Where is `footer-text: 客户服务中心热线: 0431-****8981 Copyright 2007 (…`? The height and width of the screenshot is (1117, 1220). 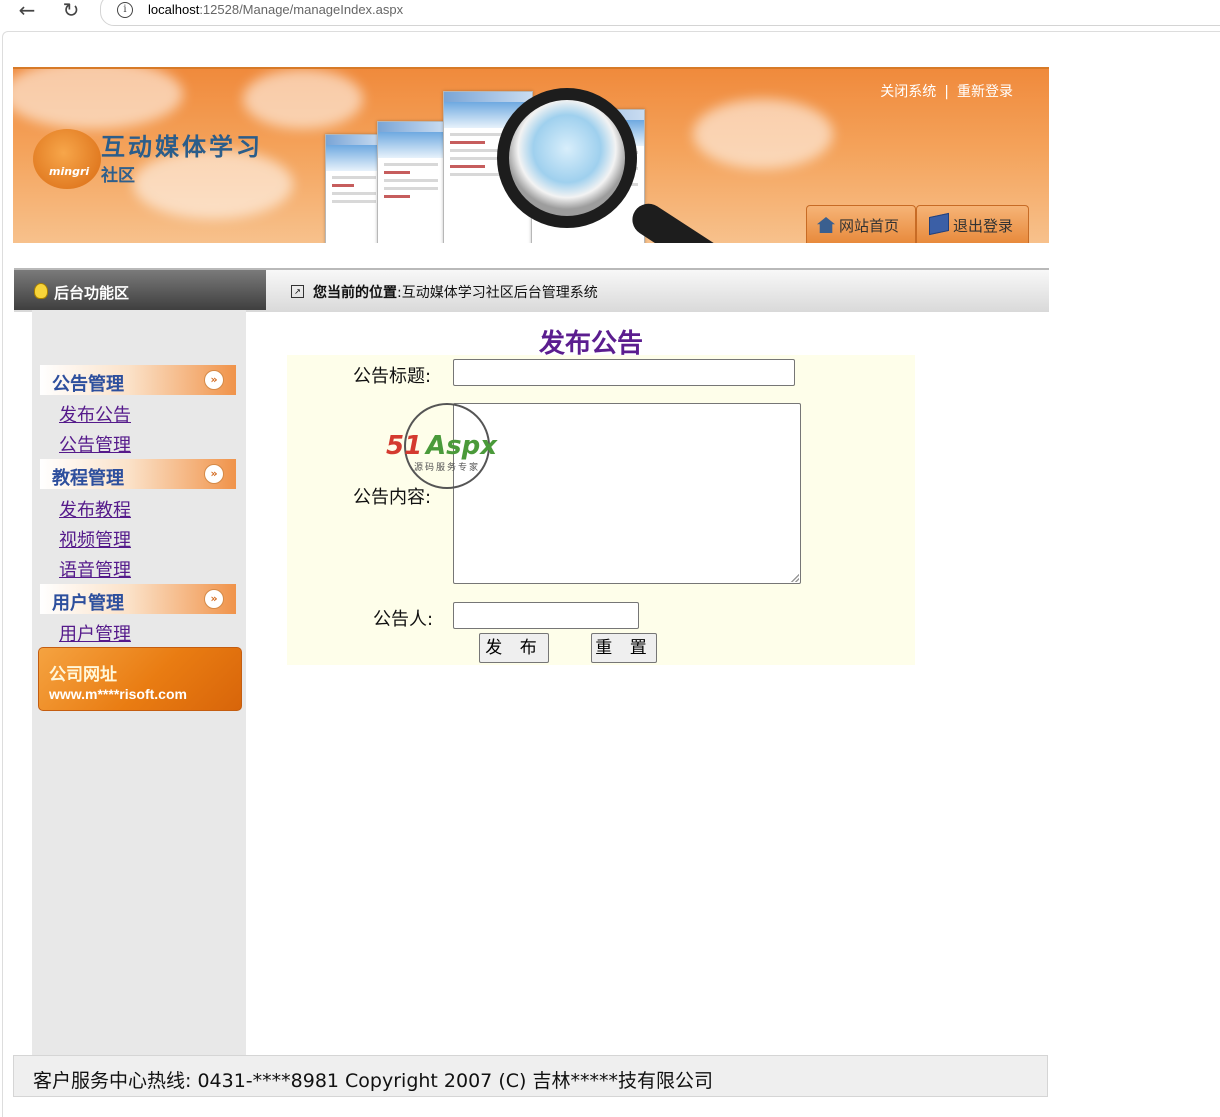 footer-text: 客户服务中心热线: 0431-****8981 Copyright 2007 (… is located at coordinates (373, 1081).